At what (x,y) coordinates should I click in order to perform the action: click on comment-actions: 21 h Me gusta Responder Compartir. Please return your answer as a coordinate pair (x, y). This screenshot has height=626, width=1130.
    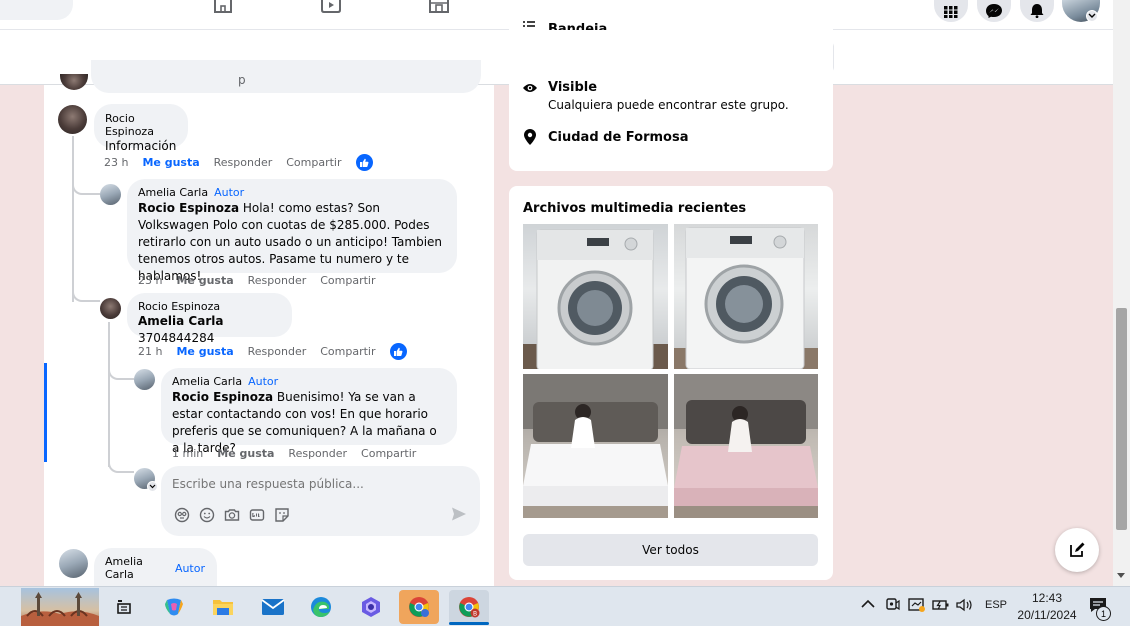
    Looking at the image, I should click on (272, 351).